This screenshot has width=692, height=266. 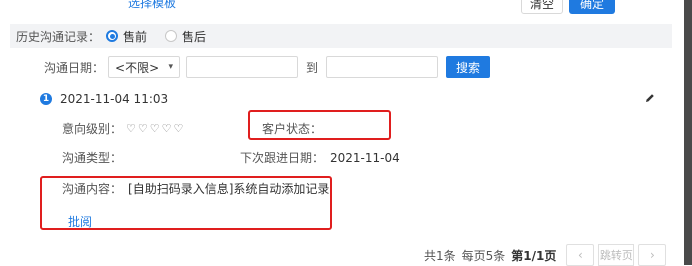 What do you see at coordinates (652, 255) in the screenshot?
I see `chevron-right-icon: ›` at bounding box center [652, 255].